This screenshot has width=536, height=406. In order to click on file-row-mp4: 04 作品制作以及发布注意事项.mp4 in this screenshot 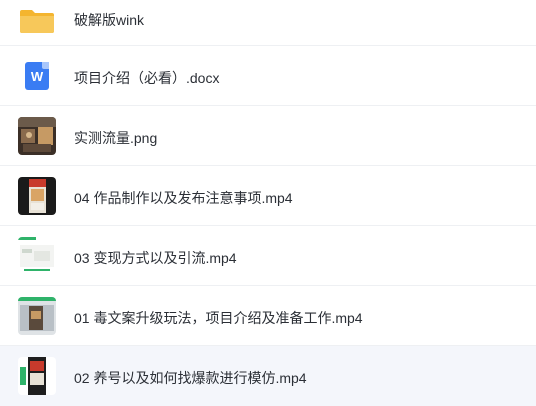, I will do `click(268, 196)`.